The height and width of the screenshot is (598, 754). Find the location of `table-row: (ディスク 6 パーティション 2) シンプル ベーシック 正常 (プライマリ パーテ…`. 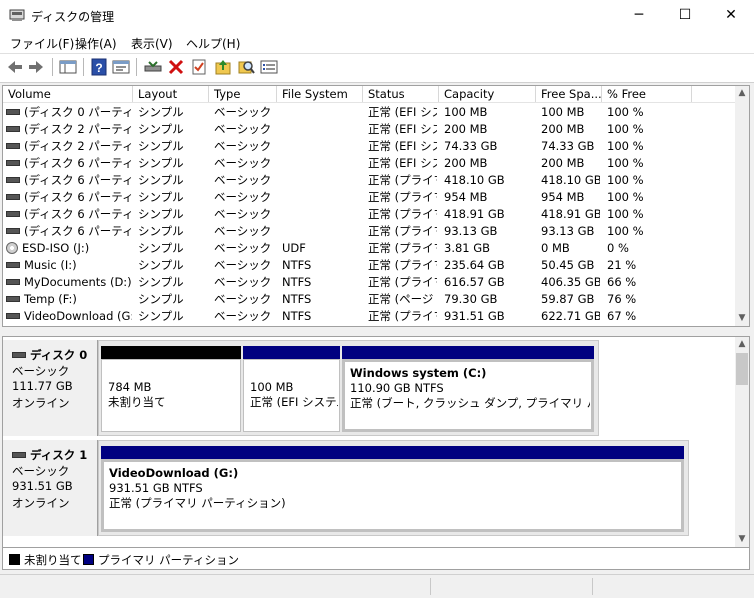

table-row: (ディスク 6 パーティション 2) シンプル ベーシック 正常 (プライマリ パーテ… is located at coordinates (368, 180).